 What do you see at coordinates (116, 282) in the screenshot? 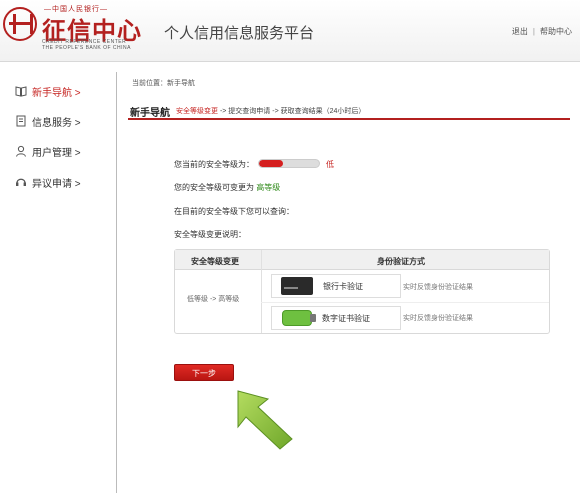
I see `sidebar-divider` at bounding box center [116, 282].